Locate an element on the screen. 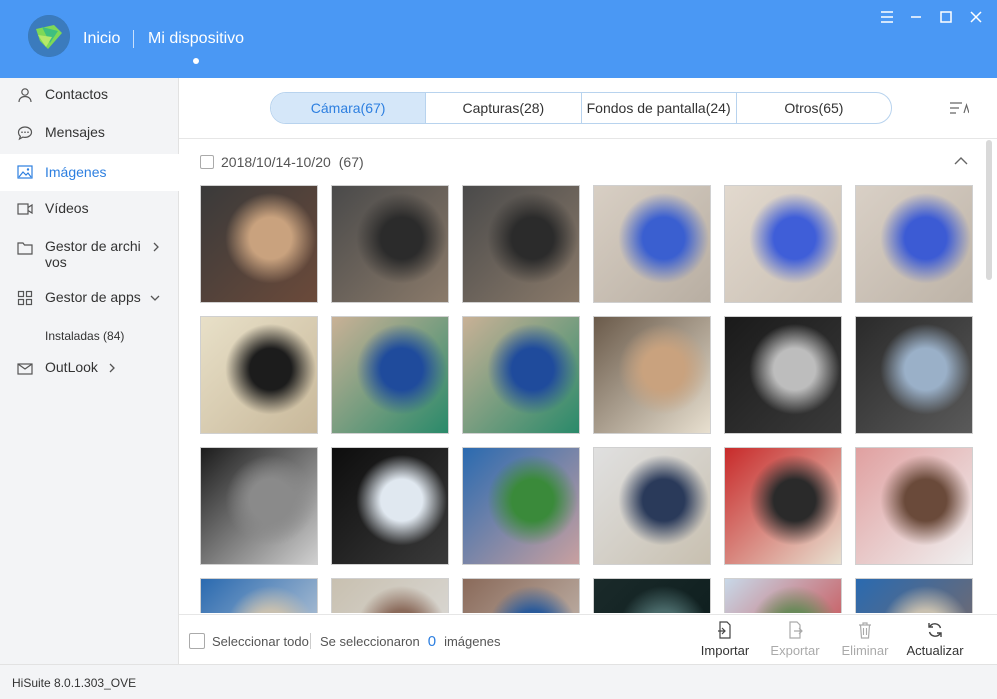 Image resolution: width=997 pixels, height=699 pixels. sidebar-item-installed-apps: Instaladas (84) is located at coordinates (89, 338).